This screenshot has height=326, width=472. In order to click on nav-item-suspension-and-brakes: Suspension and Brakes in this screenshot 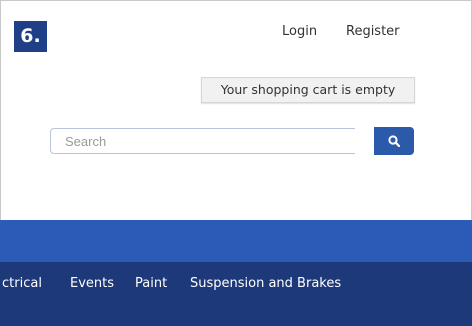, I will do `click(265, 284)`.